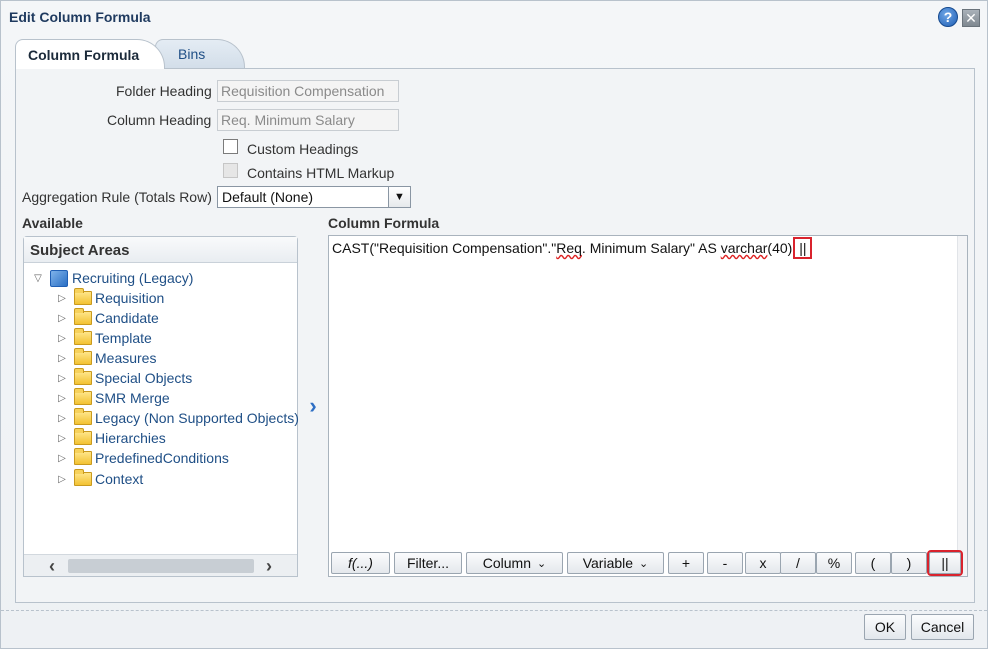  What do you see at coordinates (269, 566) in the screenshot?
I see `scroll-right-icon: ›` at bounding box center [269, 566].